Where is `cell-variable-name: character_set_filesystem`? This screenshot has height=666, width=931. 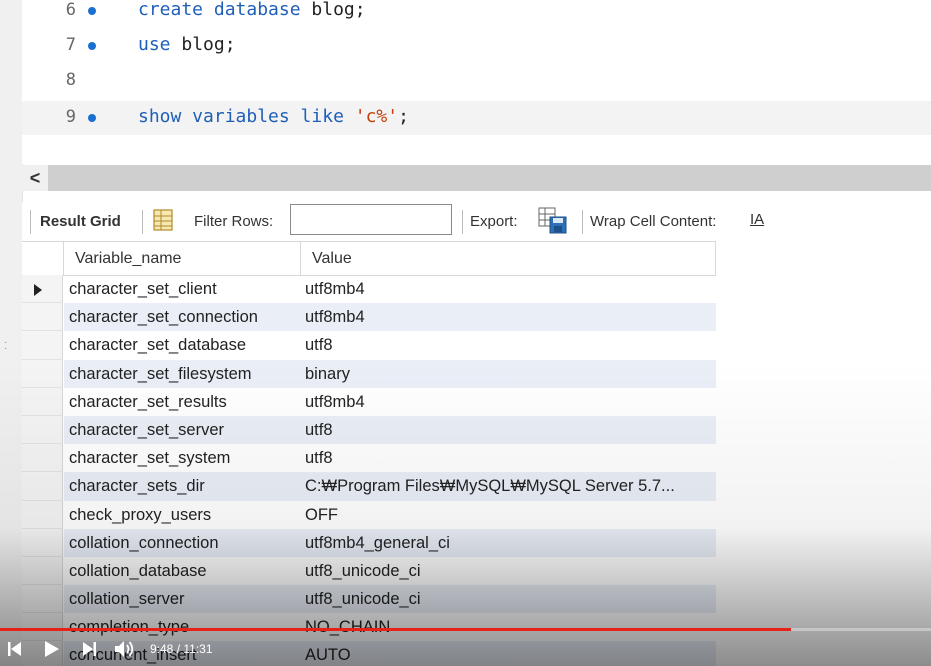 cell-variable-name: character_set_filesystem is located at coordinates (182, 373).